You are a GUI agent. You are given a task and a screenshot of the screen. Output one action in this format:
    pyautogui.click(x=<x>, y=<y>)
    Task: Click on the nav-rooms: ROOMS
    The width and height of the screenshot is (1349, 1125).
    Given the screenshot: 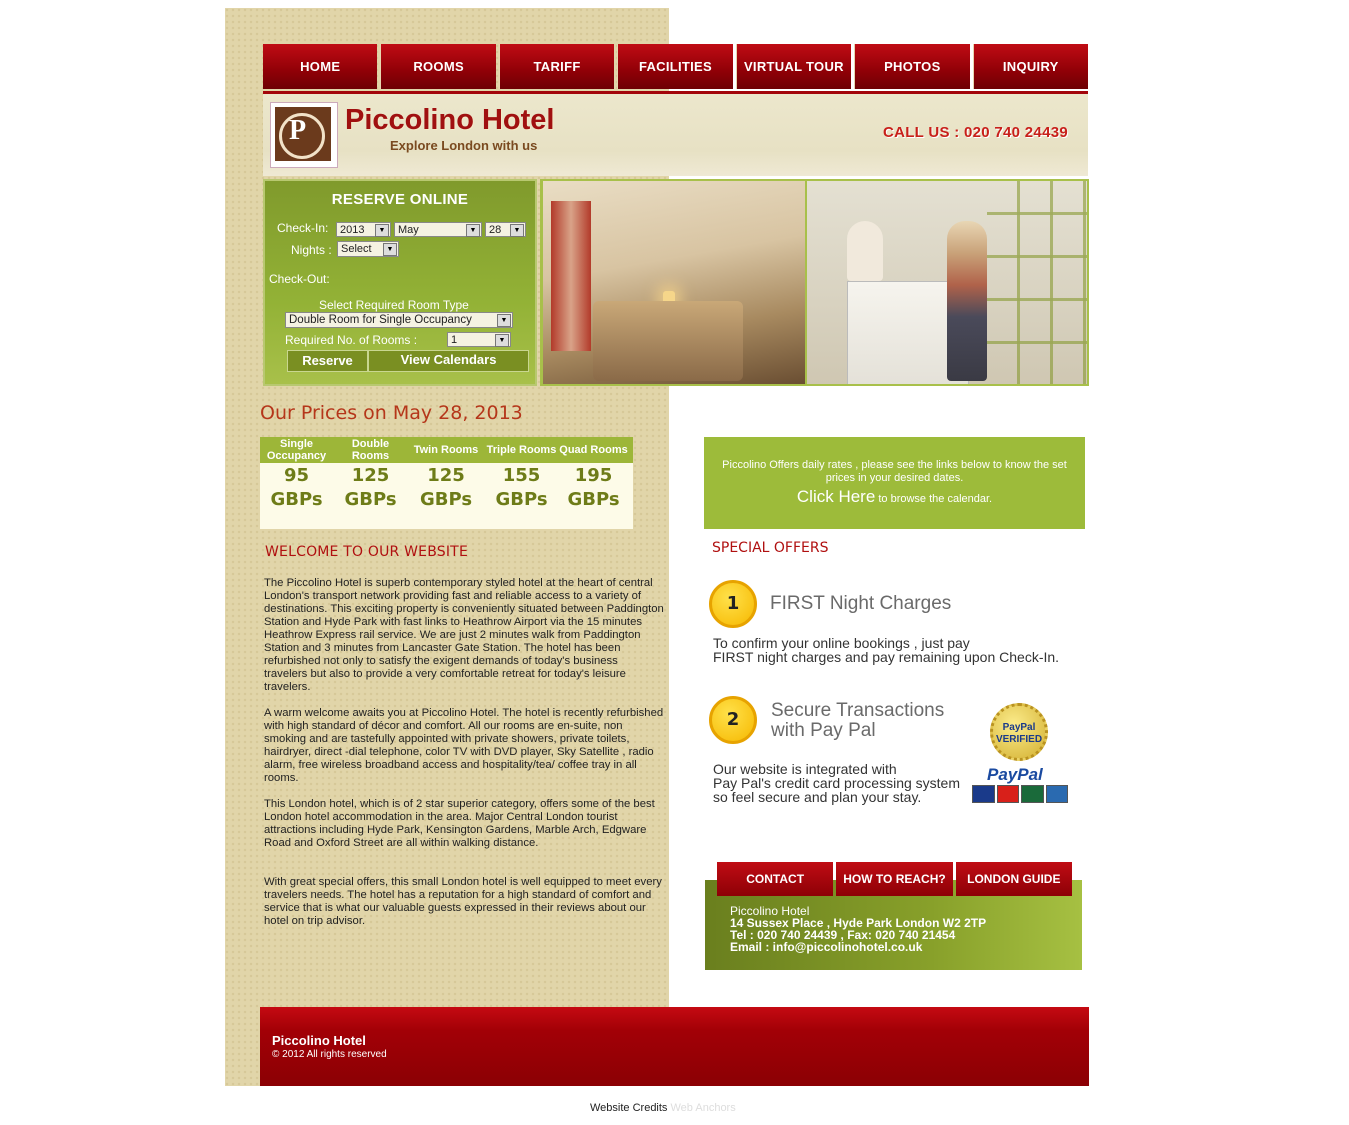 What is the action you would take?
    pyautogui.click(x=438, y=66)
    